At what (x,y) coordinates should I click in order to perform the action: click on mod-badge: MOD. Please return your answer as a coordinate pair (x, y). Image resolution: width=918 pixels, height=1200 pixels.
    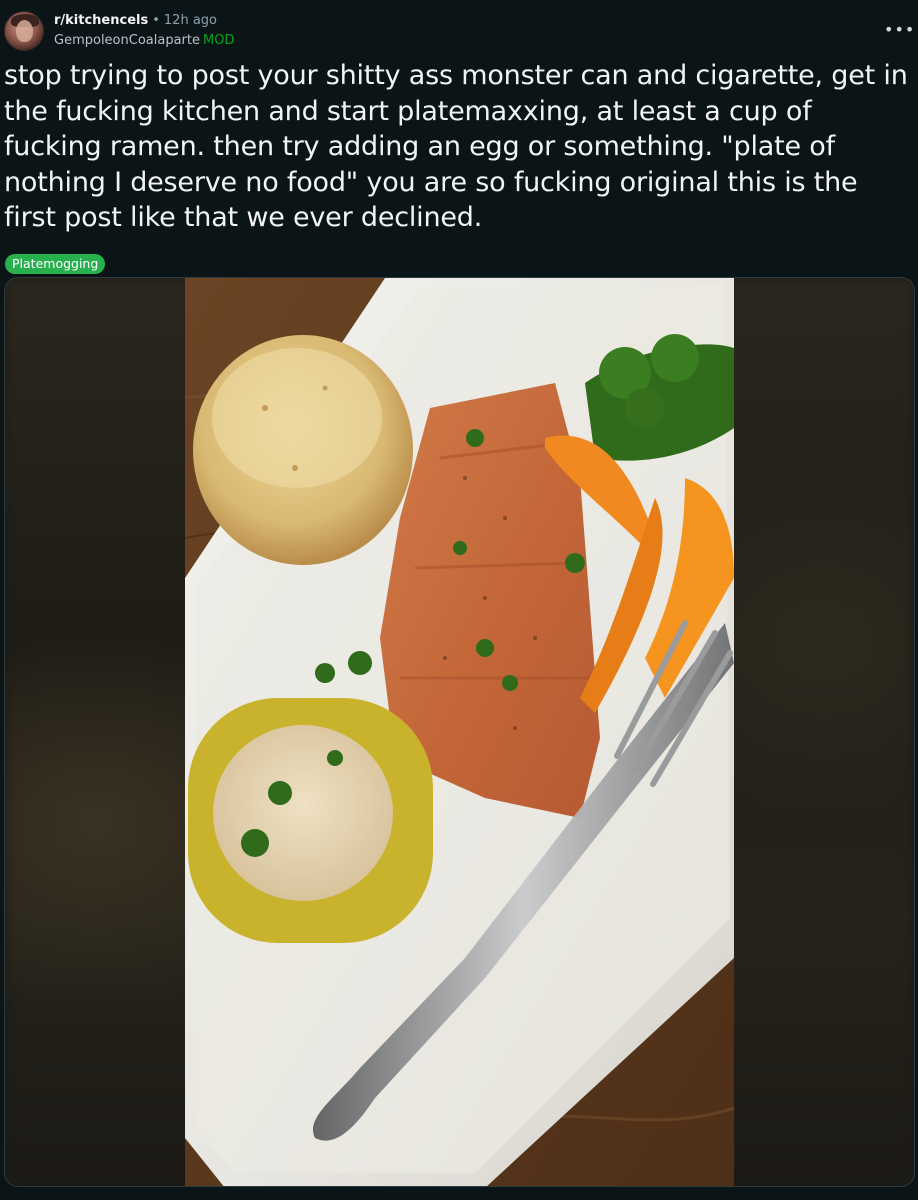
    Looking at the image, I should click on (218, 40).